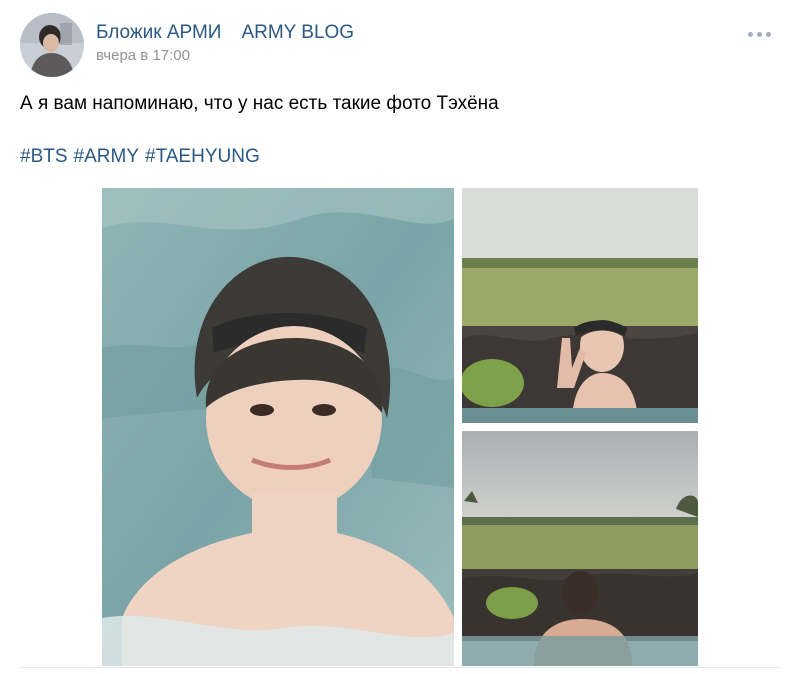  What do you see at coordinates (400, 667) in the screenshot?
I see `post-divider` at bounding box center [400, 667].